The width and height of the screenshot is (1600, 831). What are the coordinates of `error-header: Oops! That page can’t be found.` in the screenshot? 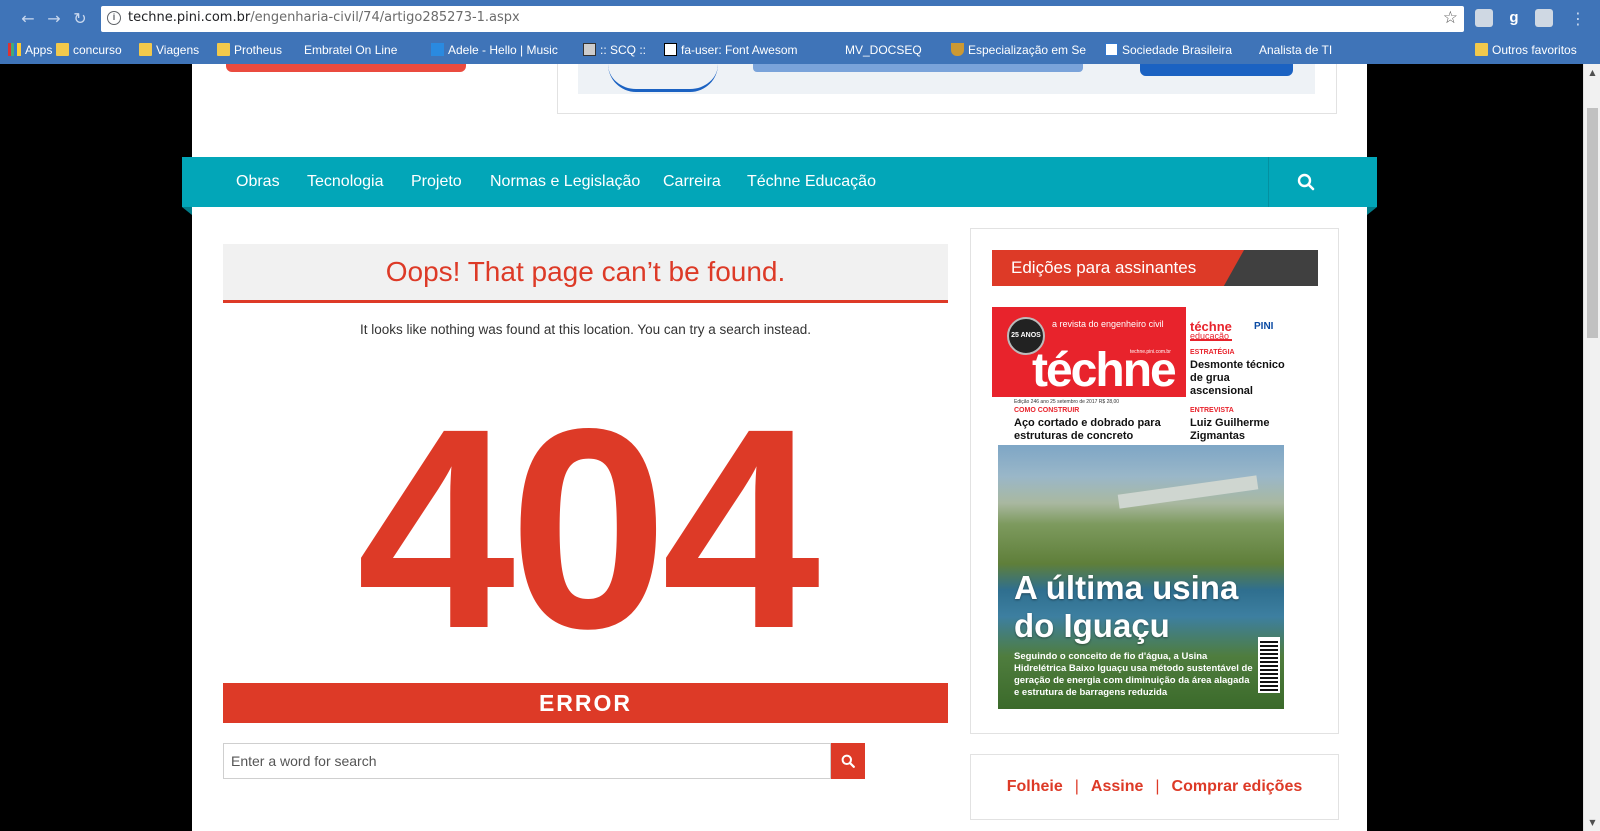 It's located at (585, 273).